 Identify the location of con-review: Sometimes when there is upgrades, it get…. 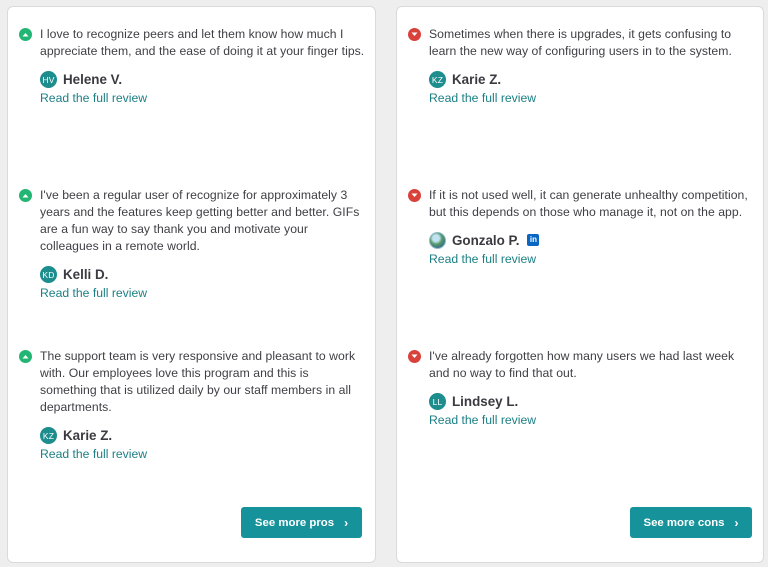
(580, 65).